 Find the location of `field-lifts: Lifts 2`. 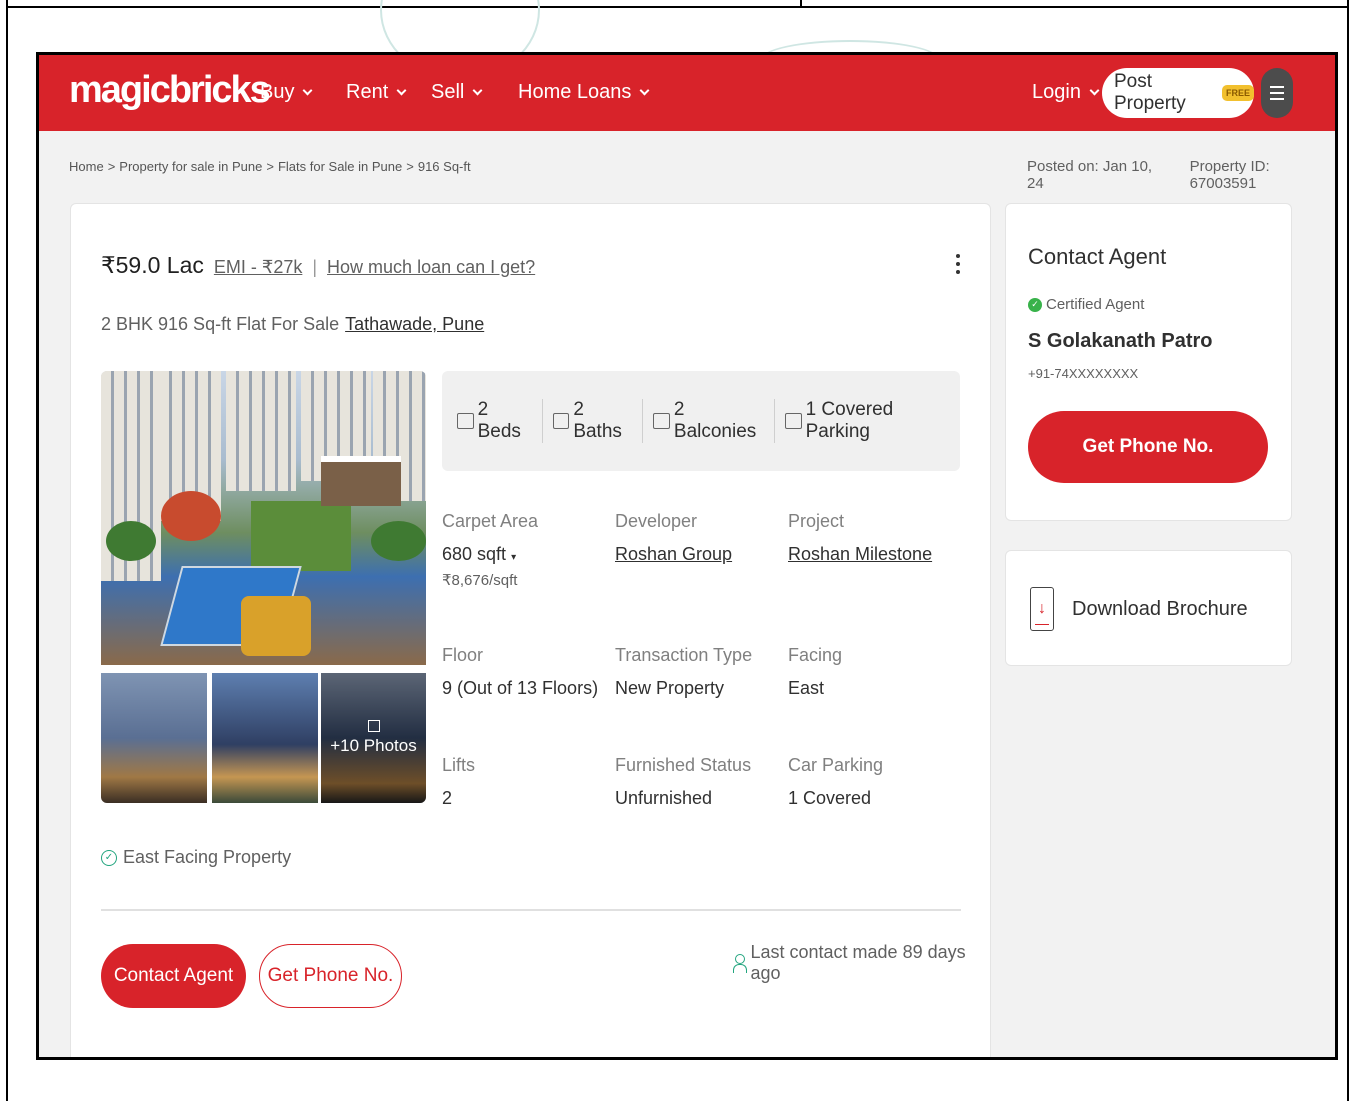

field-lifts: Lifts 2 is located at coordinates (459, 781).